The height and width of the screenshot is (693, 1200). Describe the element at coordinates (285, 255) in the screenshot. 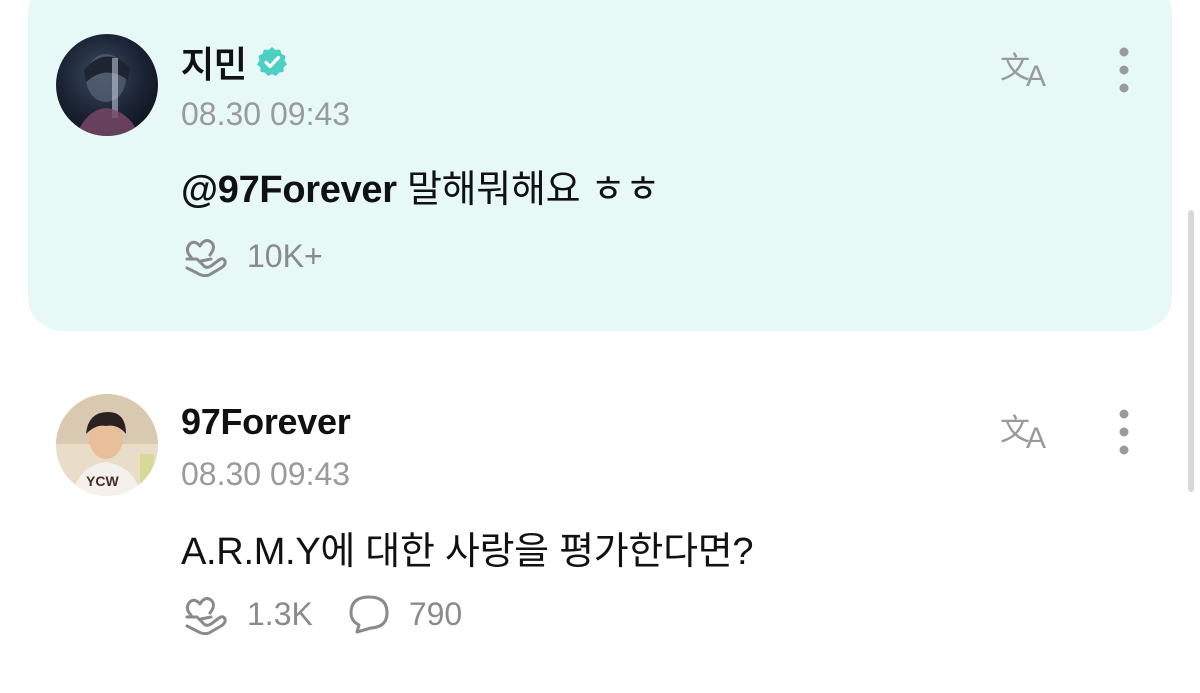

I see `like-count: 10K+` at that location.